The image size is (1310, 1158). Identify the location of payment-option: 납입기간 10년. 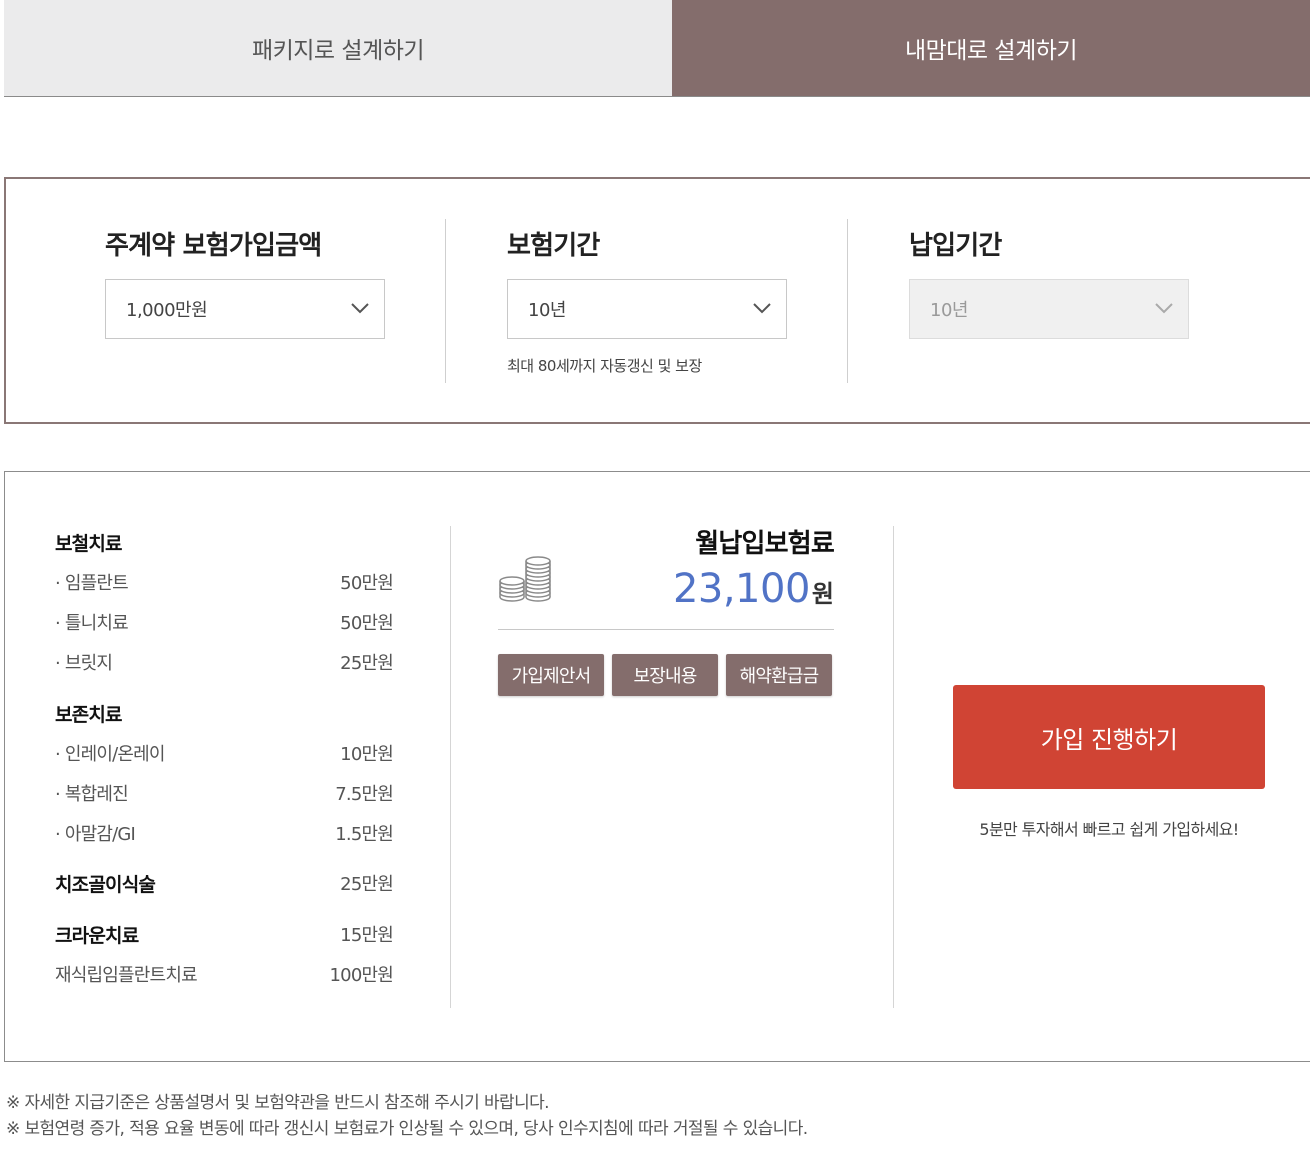
(1079, 301).